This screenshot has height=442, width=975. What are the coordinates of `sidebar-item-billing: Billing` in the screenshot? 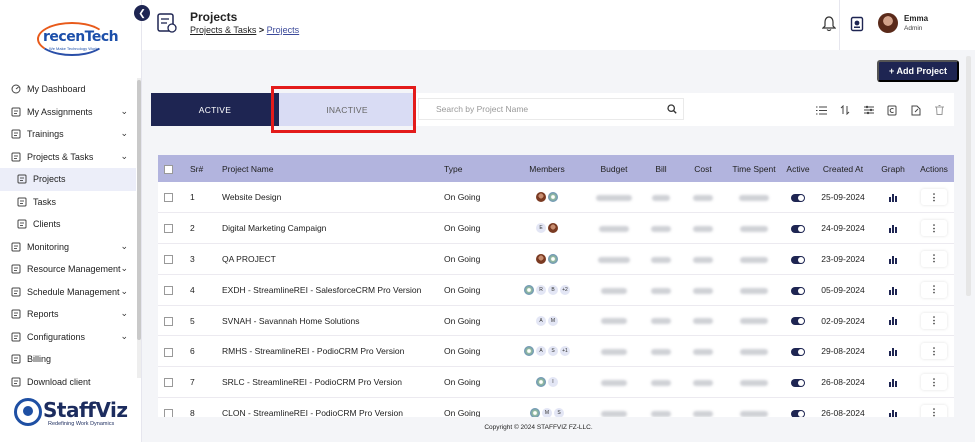 It's located at (68, 359).